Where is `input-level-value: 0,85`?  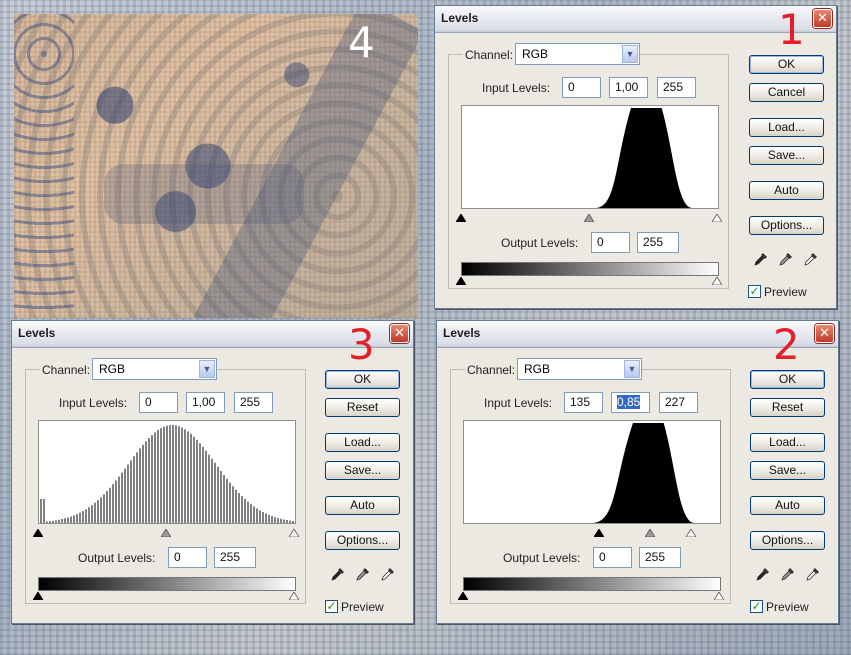 input-level-value: 0,85 is located at coordinates (629, 402).